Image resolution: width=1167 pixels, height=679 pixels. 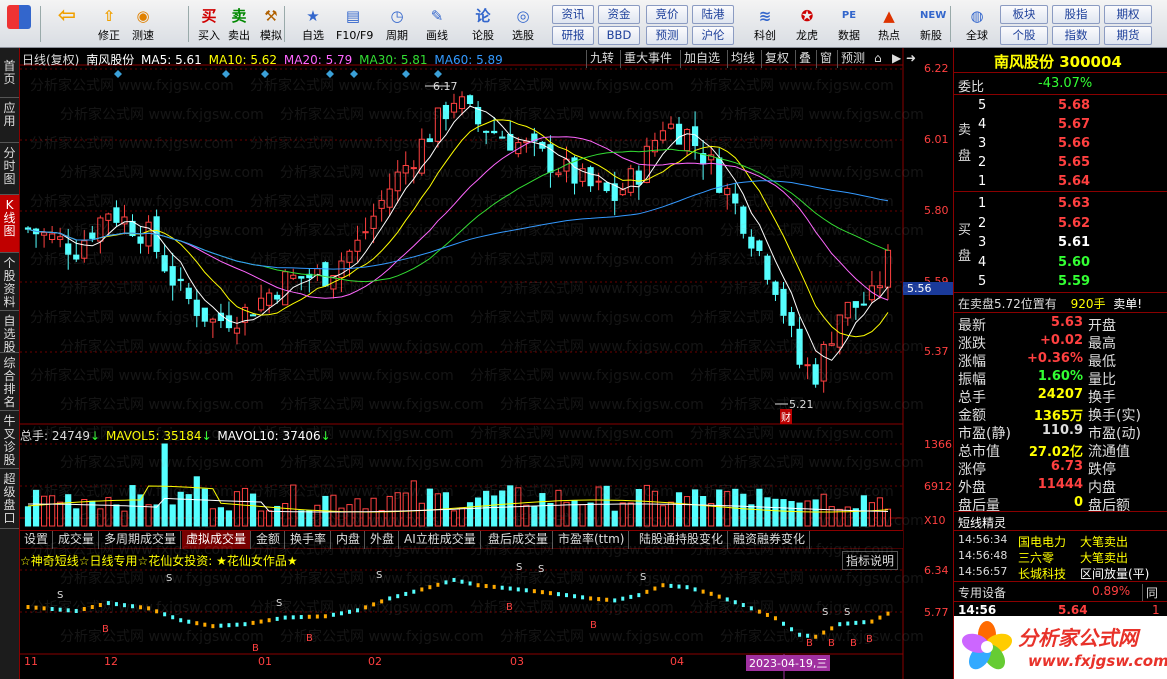 I want to click on back-button: ⇦, so click(x=67, y=24).